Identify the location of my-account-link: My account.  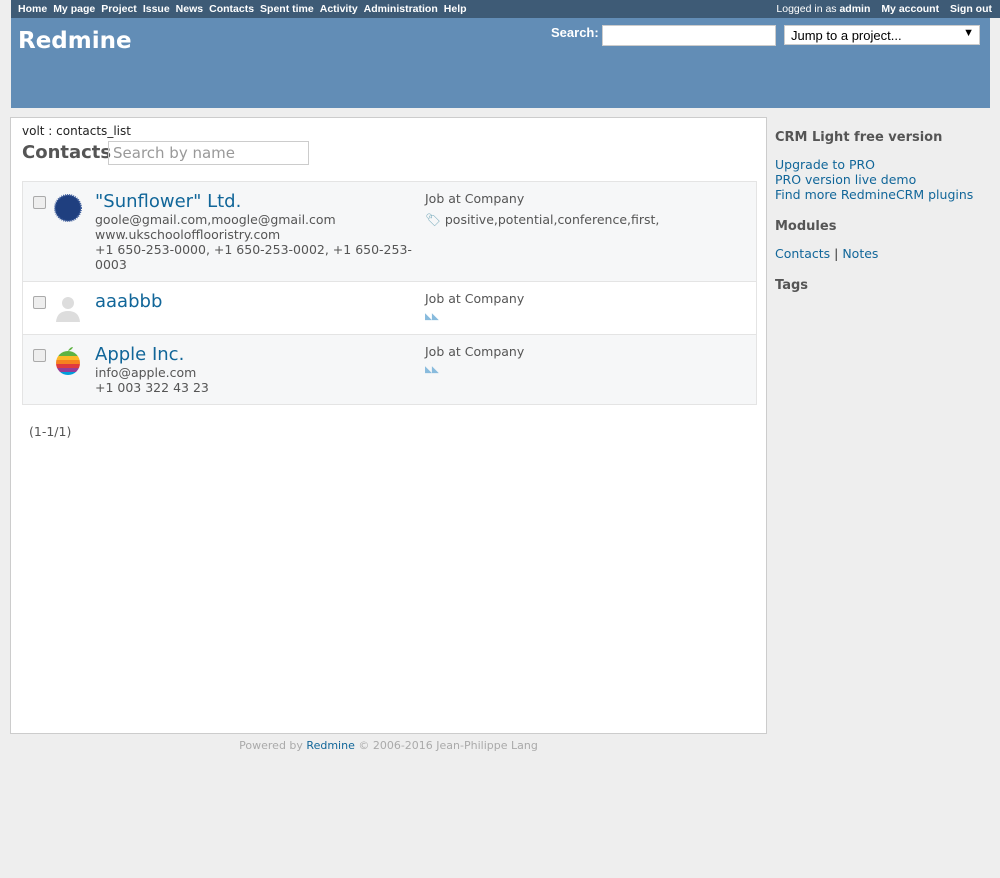
(910, 9).